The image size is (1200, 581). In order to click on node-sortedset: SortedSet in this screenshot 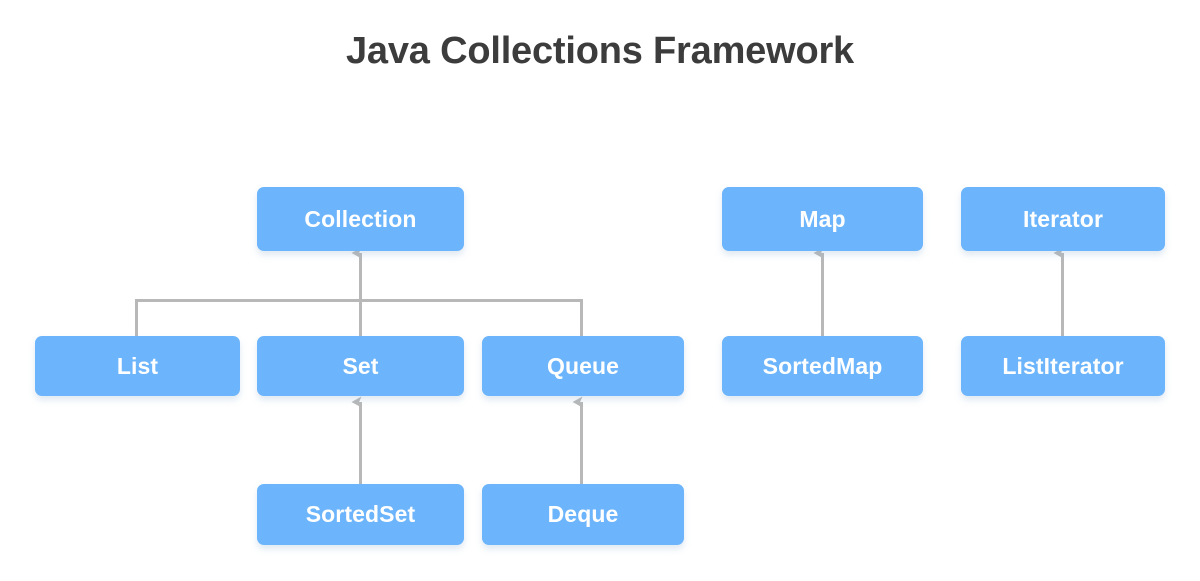, I will do `click(360, 514)`.